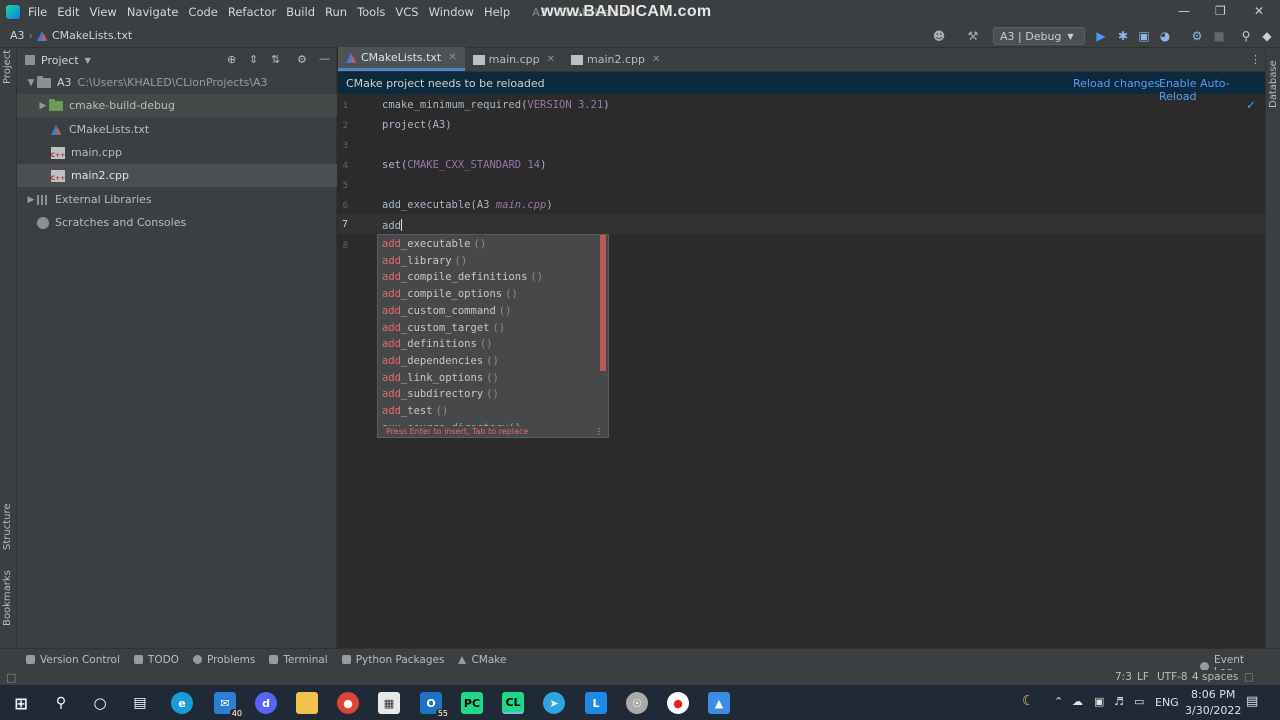 Image resolution: width=1280 pixels, height=720 pixels. What do you see at coordinates (1220, 11) in the screenshot?
I see `restore-icon: ❐` at bounding box center [1220, 11].